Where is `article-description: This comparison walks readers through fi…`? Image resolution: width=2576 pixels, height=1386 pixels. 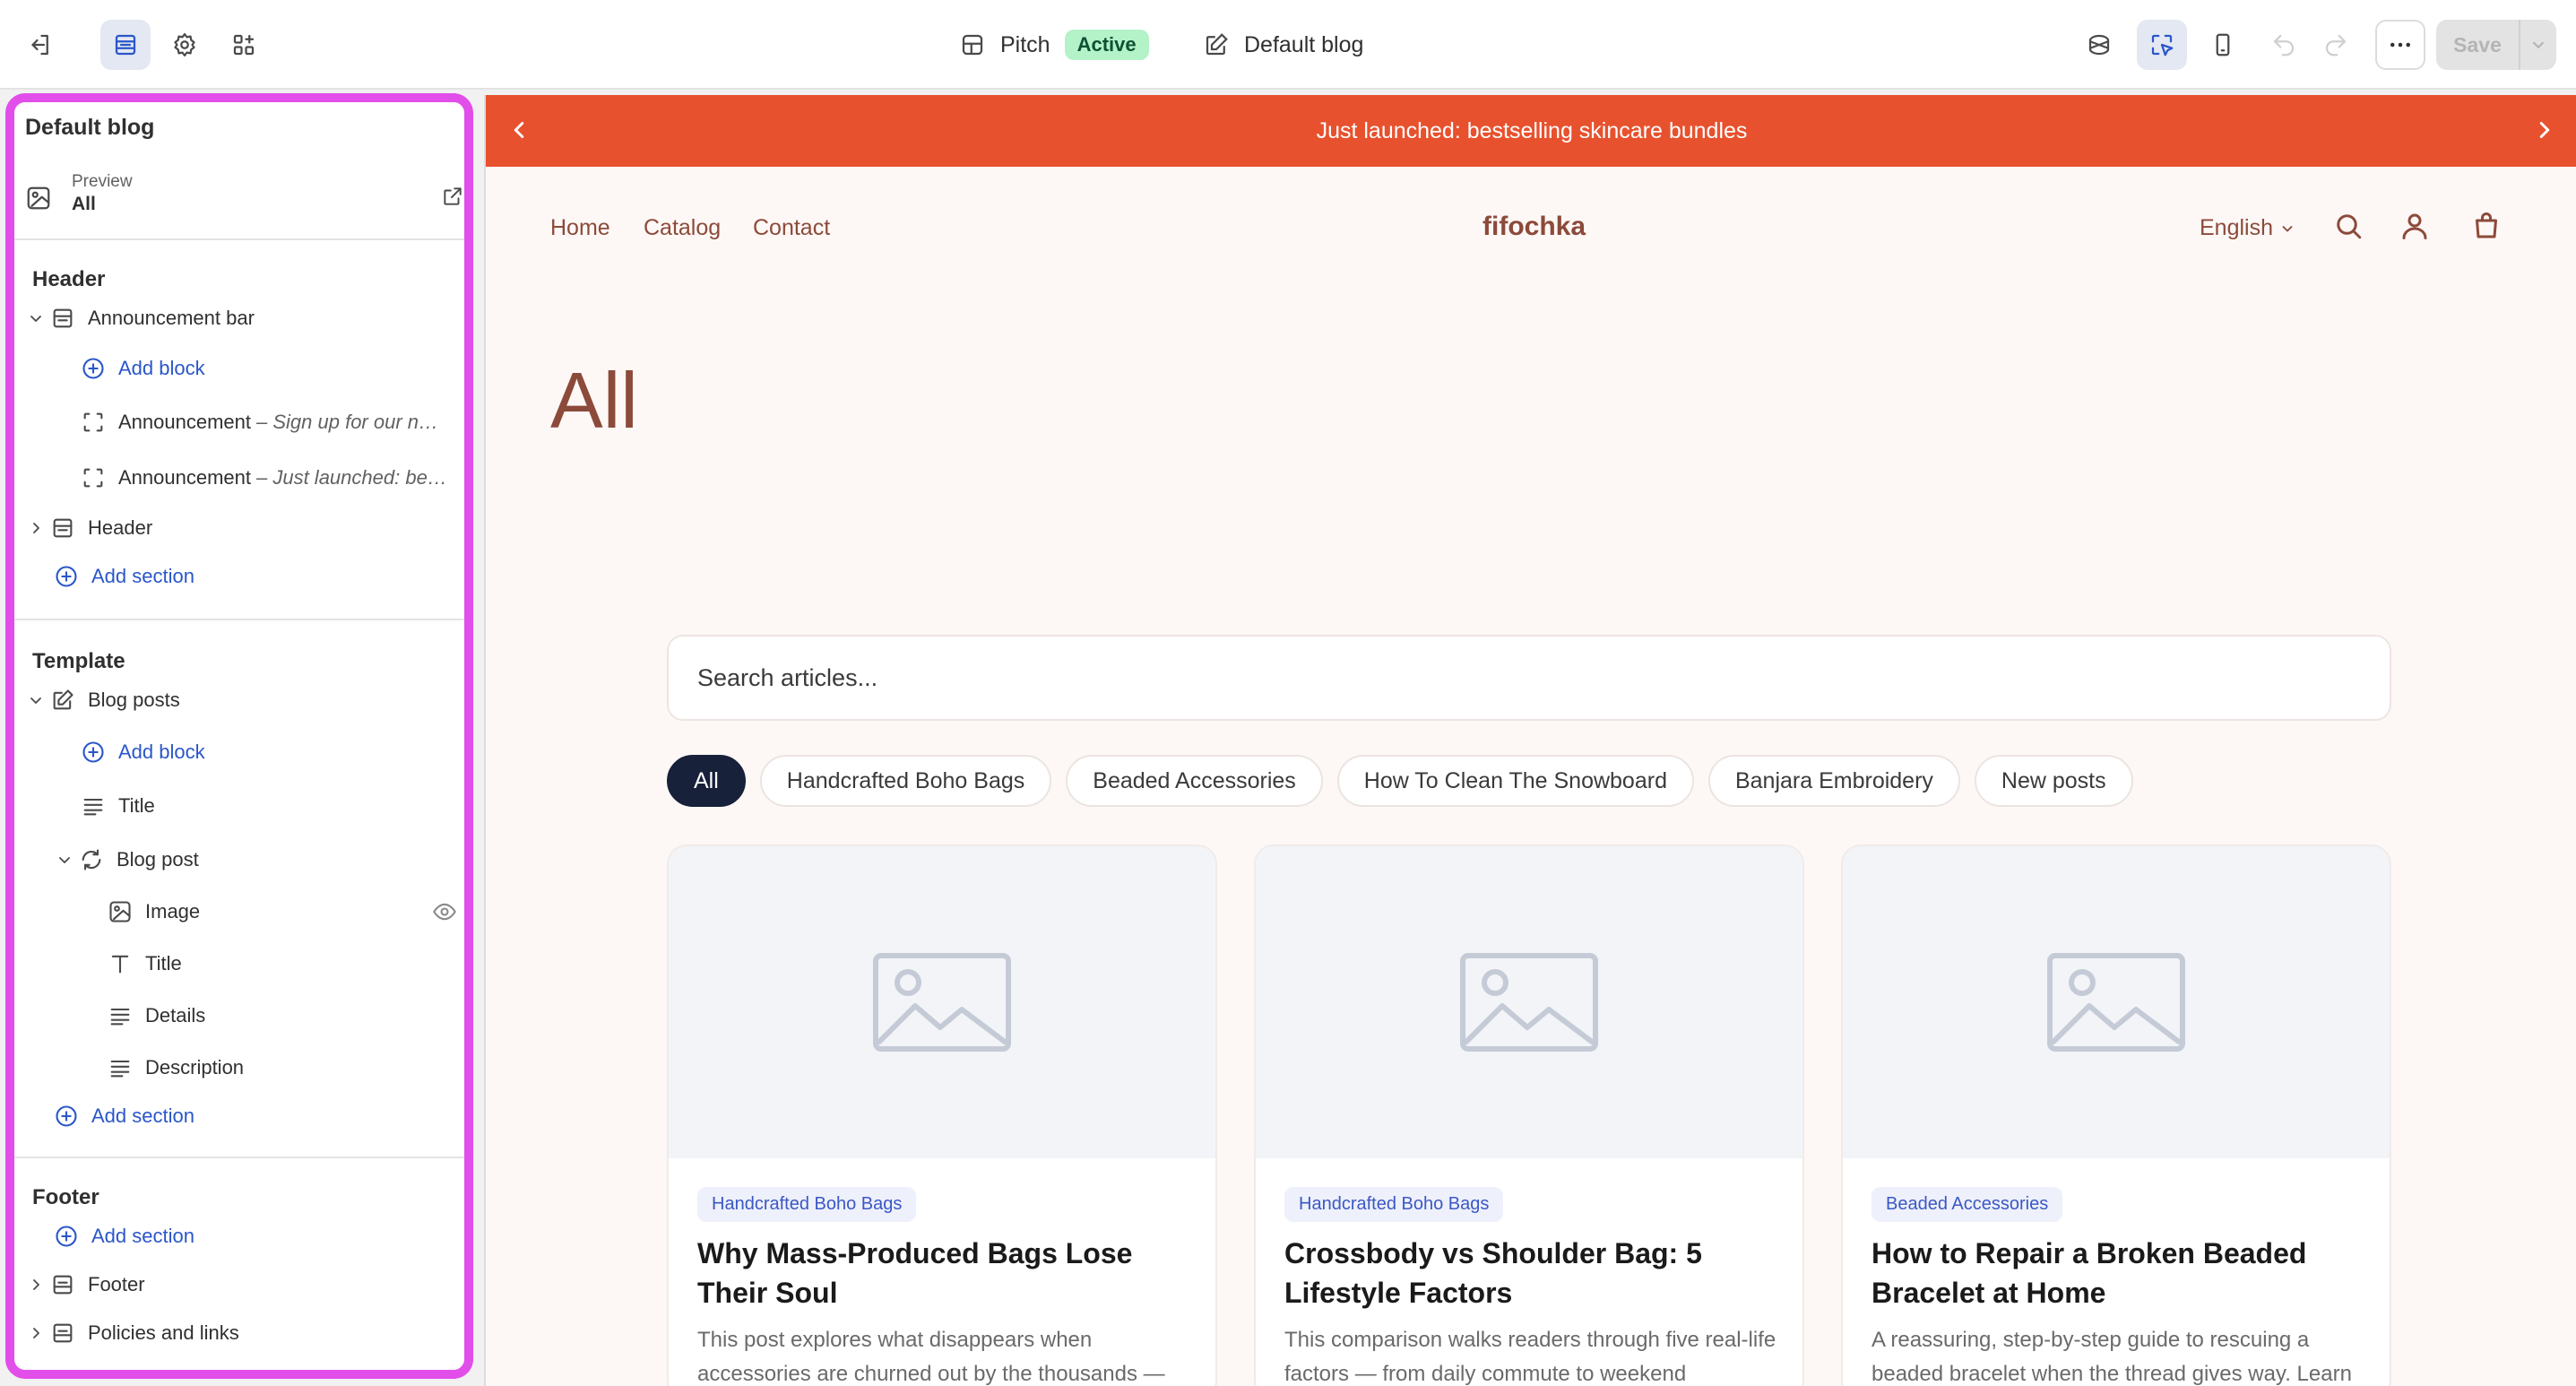
article-description: This comparison walks readers through fi… is located at coordinates (1530, 1357).